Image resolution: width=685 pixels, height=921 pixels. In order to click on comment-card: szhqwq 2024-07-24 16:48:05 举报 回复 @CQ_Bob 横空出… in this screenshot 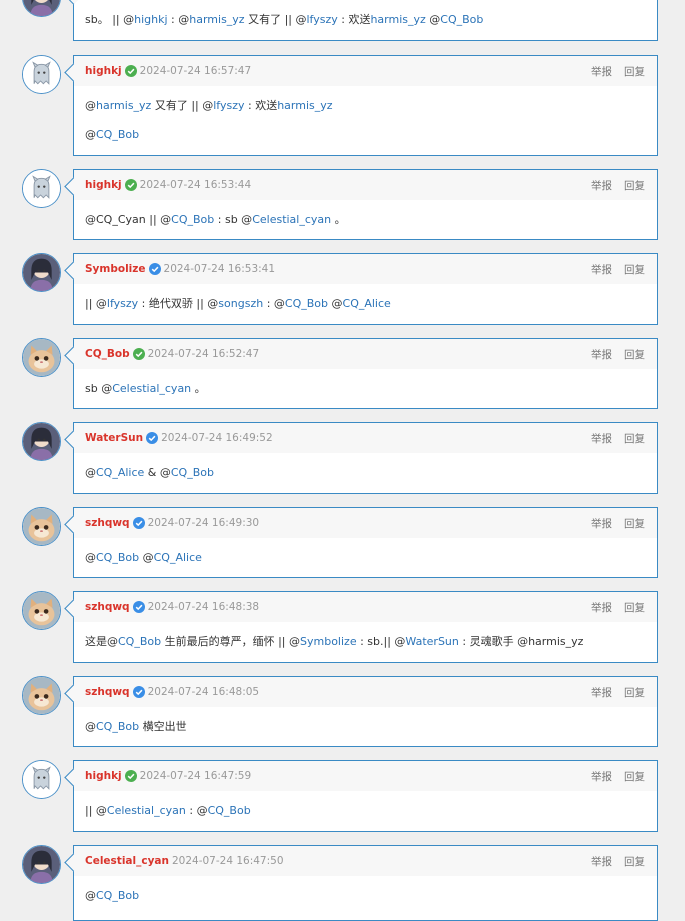, I will do `click(365, 711)`.